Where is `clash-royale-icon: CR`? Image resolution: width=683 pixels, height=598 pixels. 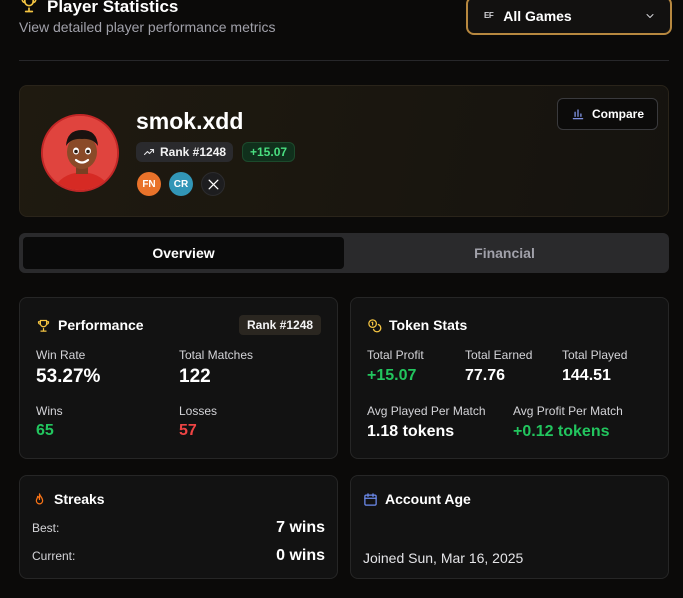
clash-royale-icon: CR is located at coordinates (181, 184).